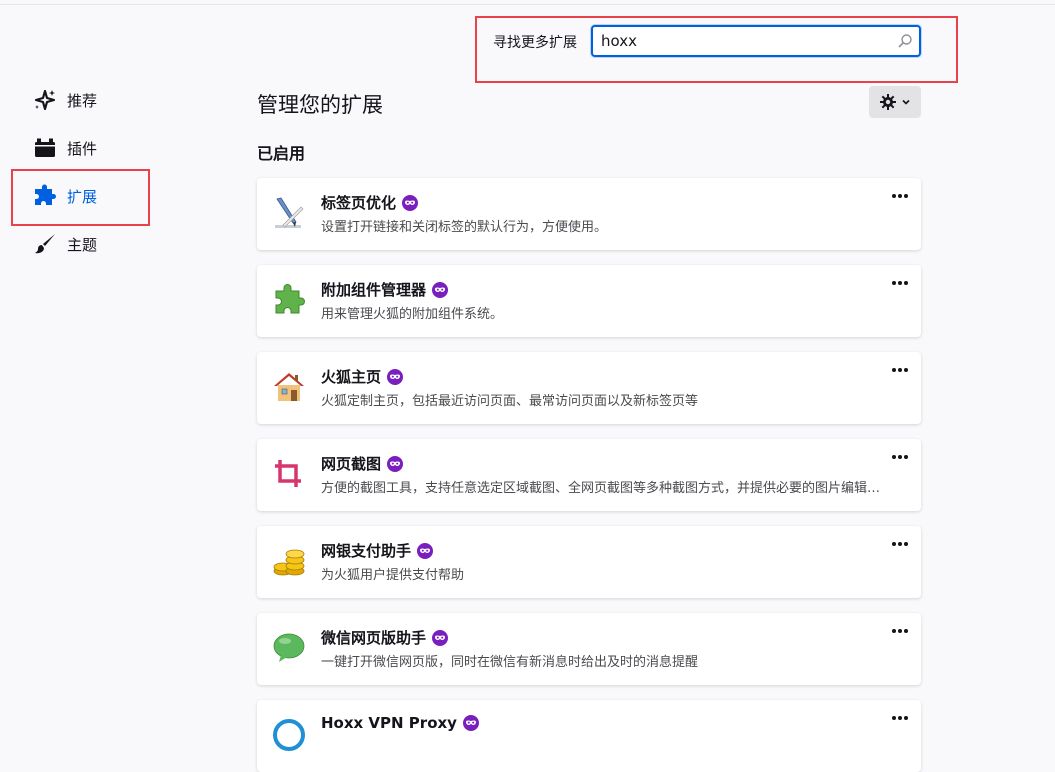 The image size is (1055, 772). I want to click on tools-menu-button, so click(895, 102).